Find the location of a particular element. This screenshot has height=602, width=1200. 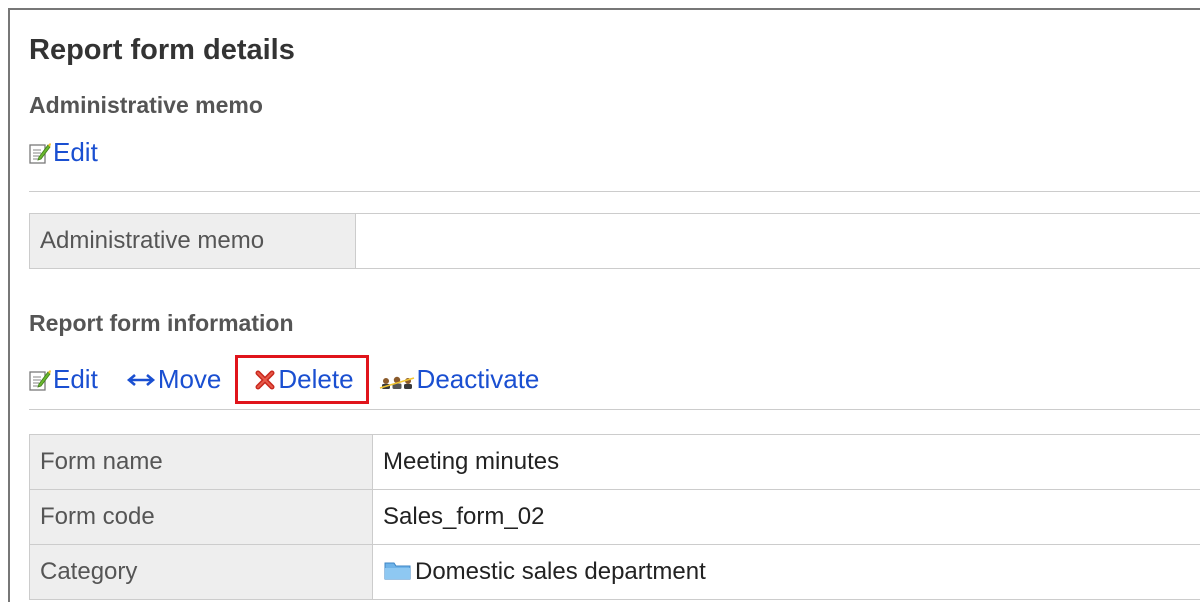

page-title: Report form details is located at coordinates (162, 50).